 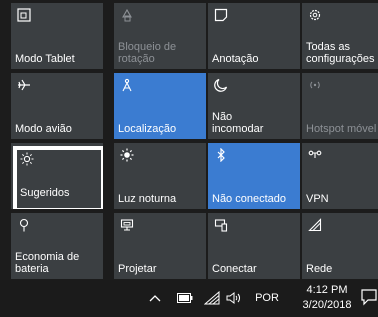 What do you see at coordinates (57, 246) in the screenshot?
I see `tile-battery-saver: Economia de bateria` at bounding box center [57, 246].